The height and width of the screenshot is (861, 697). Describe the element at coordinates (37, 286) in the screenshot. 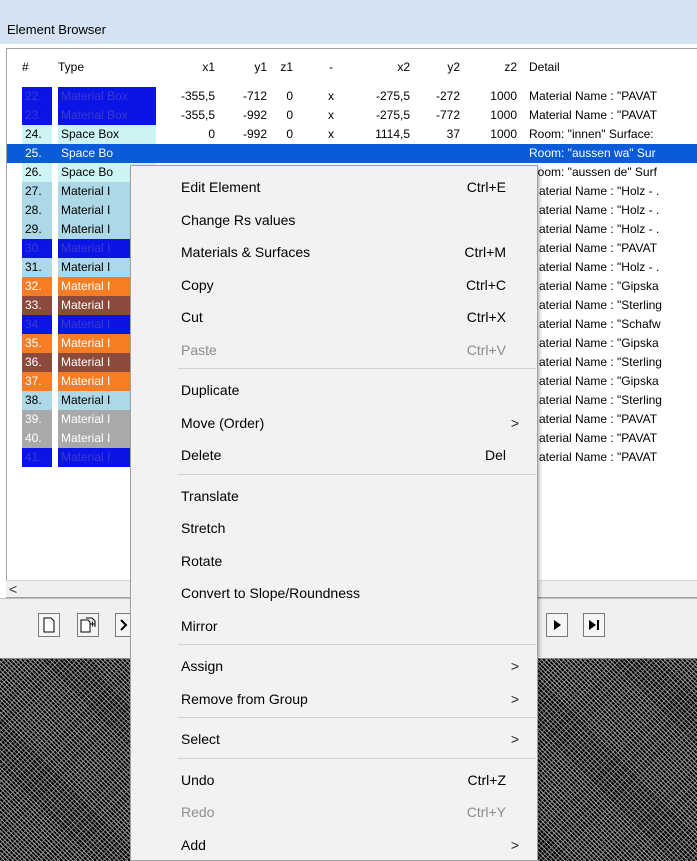

I see `row-index: 32.` at that location.